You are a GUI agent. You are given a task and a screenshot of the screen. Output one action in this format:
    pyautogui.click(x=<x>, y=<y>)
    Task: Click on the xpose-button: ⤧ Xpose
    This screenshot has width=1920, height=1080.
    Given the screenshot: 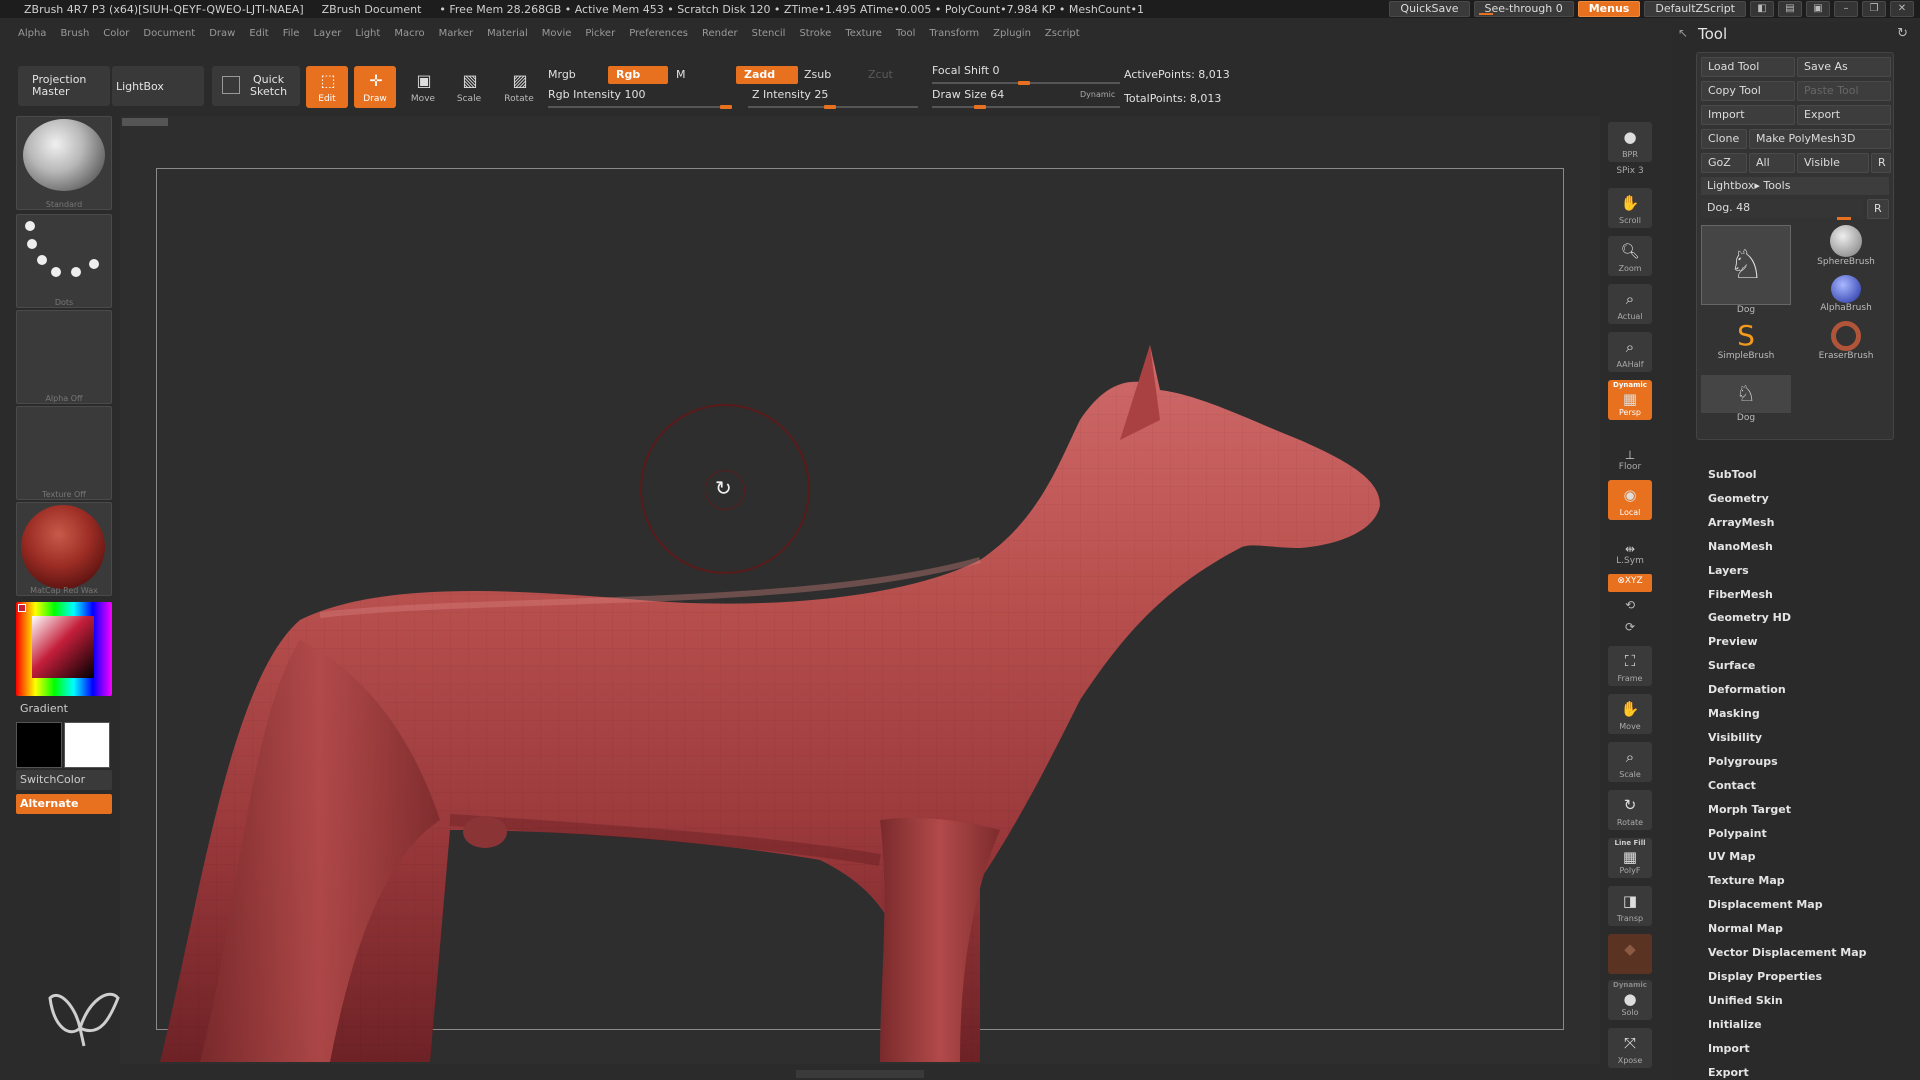 What is the action you would take?
    pyautogui.click(x=1630, y=1048)
    